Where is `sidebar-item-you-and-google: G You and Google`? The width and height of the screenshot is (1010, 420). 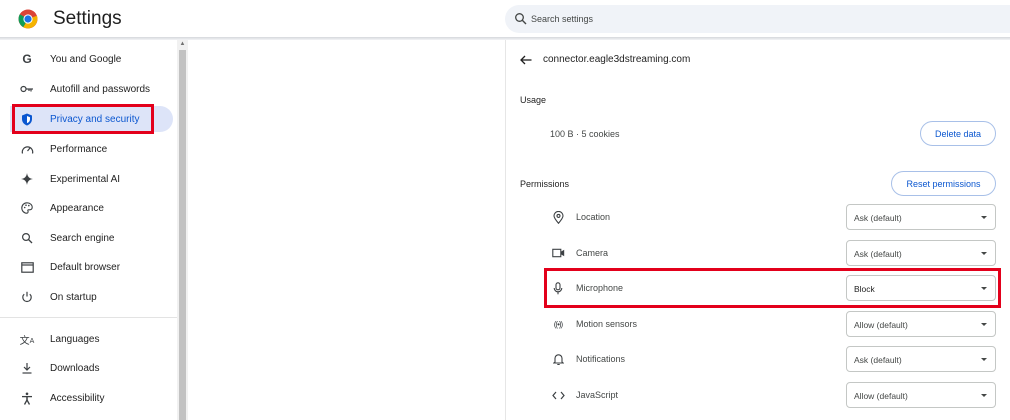 sidebar-item-you-and-google: G You and Google is located at coordinates (91, 59).